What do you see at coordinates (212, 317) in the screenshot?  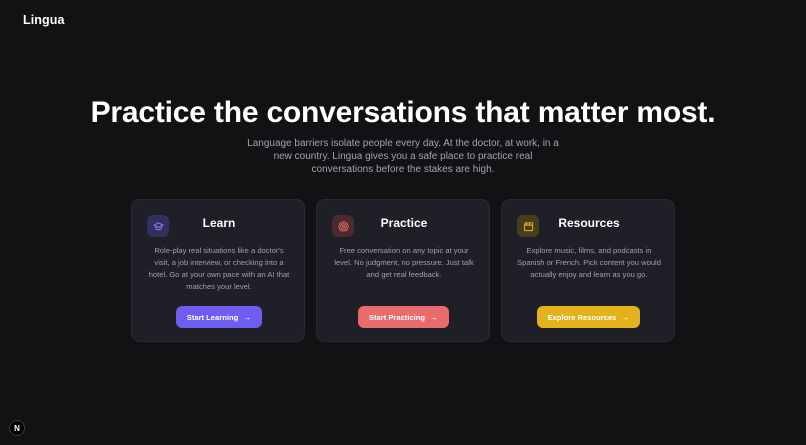 I see `button-label: Start Learning` at bounding box center [212, 317].